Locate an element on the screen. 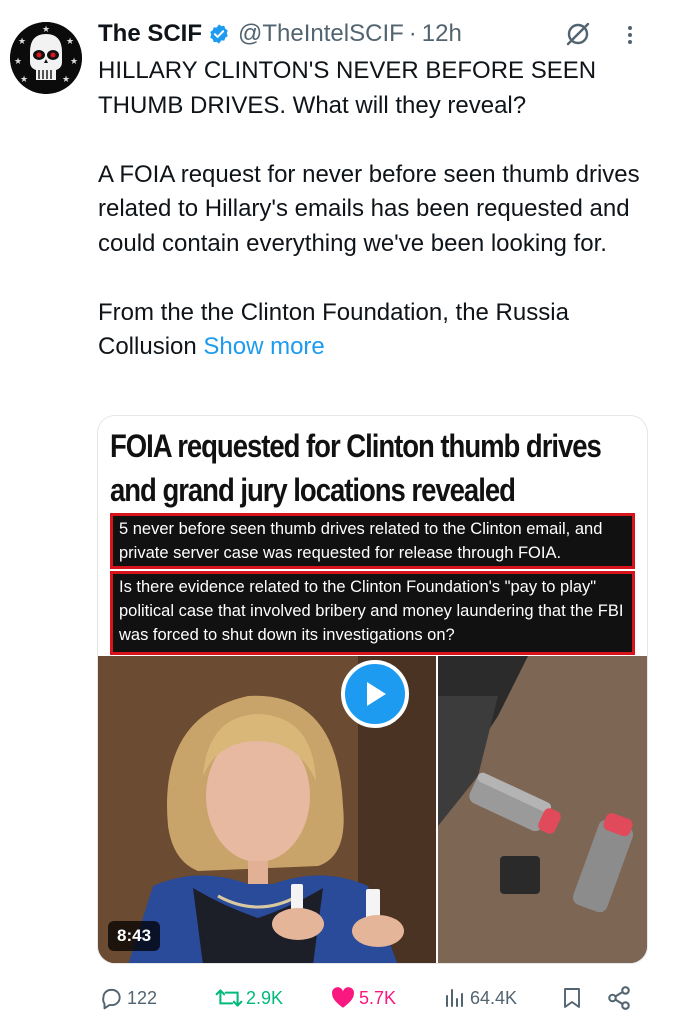  views-button: 64.4K is located at coordinates (480, 998).